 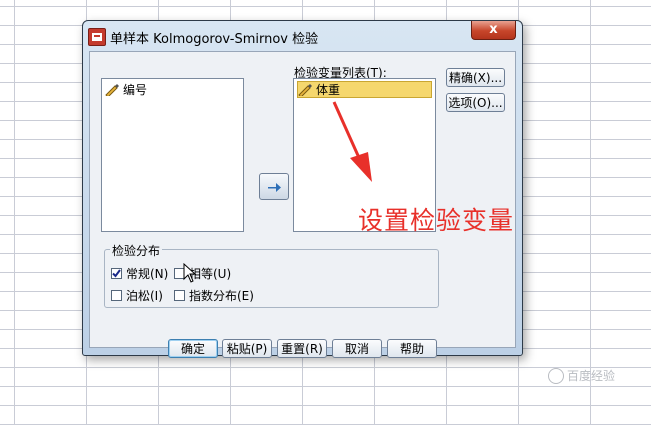 I want to click on reset-button: 重置(R), so click(x=302, y=348).